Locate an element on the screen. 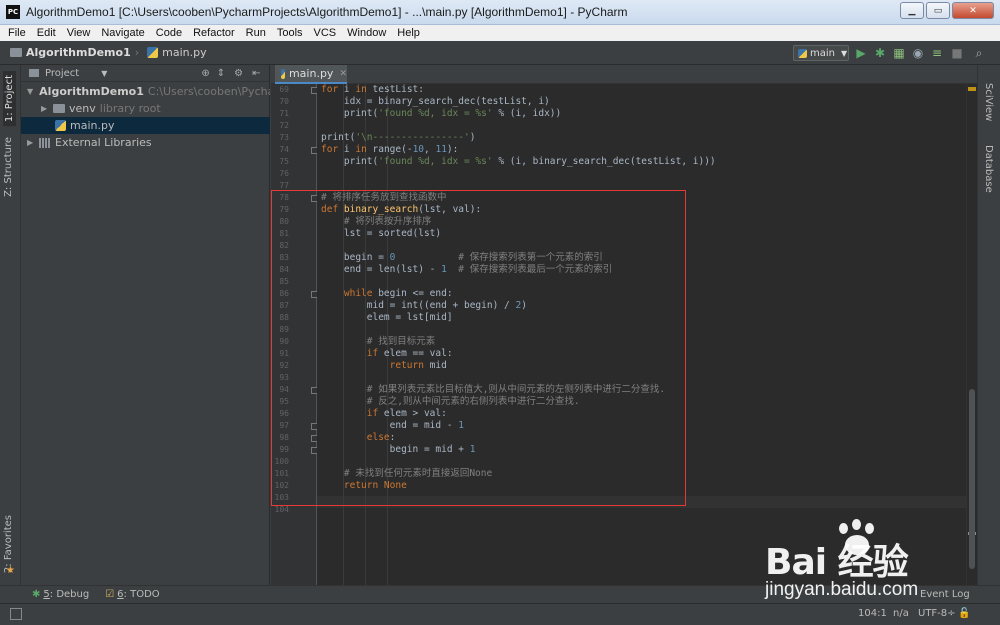  line-number: 98 is located at coordinates (284, 437).